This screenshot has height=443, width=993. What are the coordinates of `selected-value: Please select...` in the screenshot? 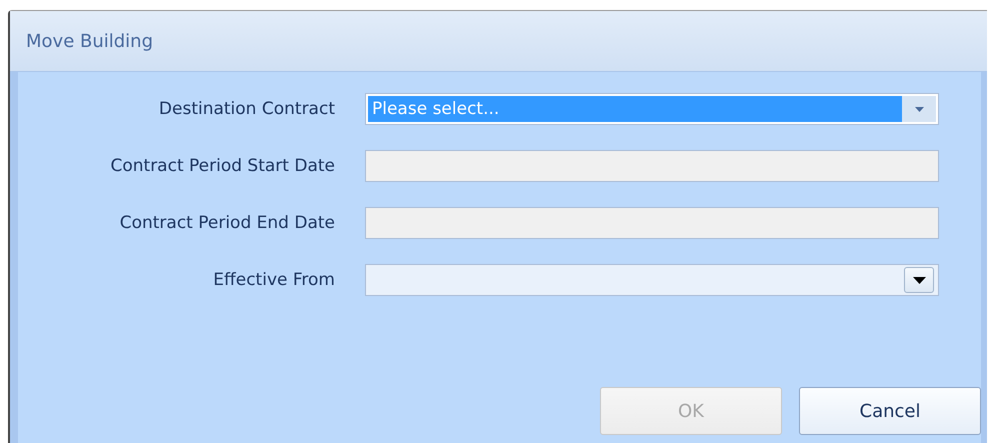 It's located at (635, 109).